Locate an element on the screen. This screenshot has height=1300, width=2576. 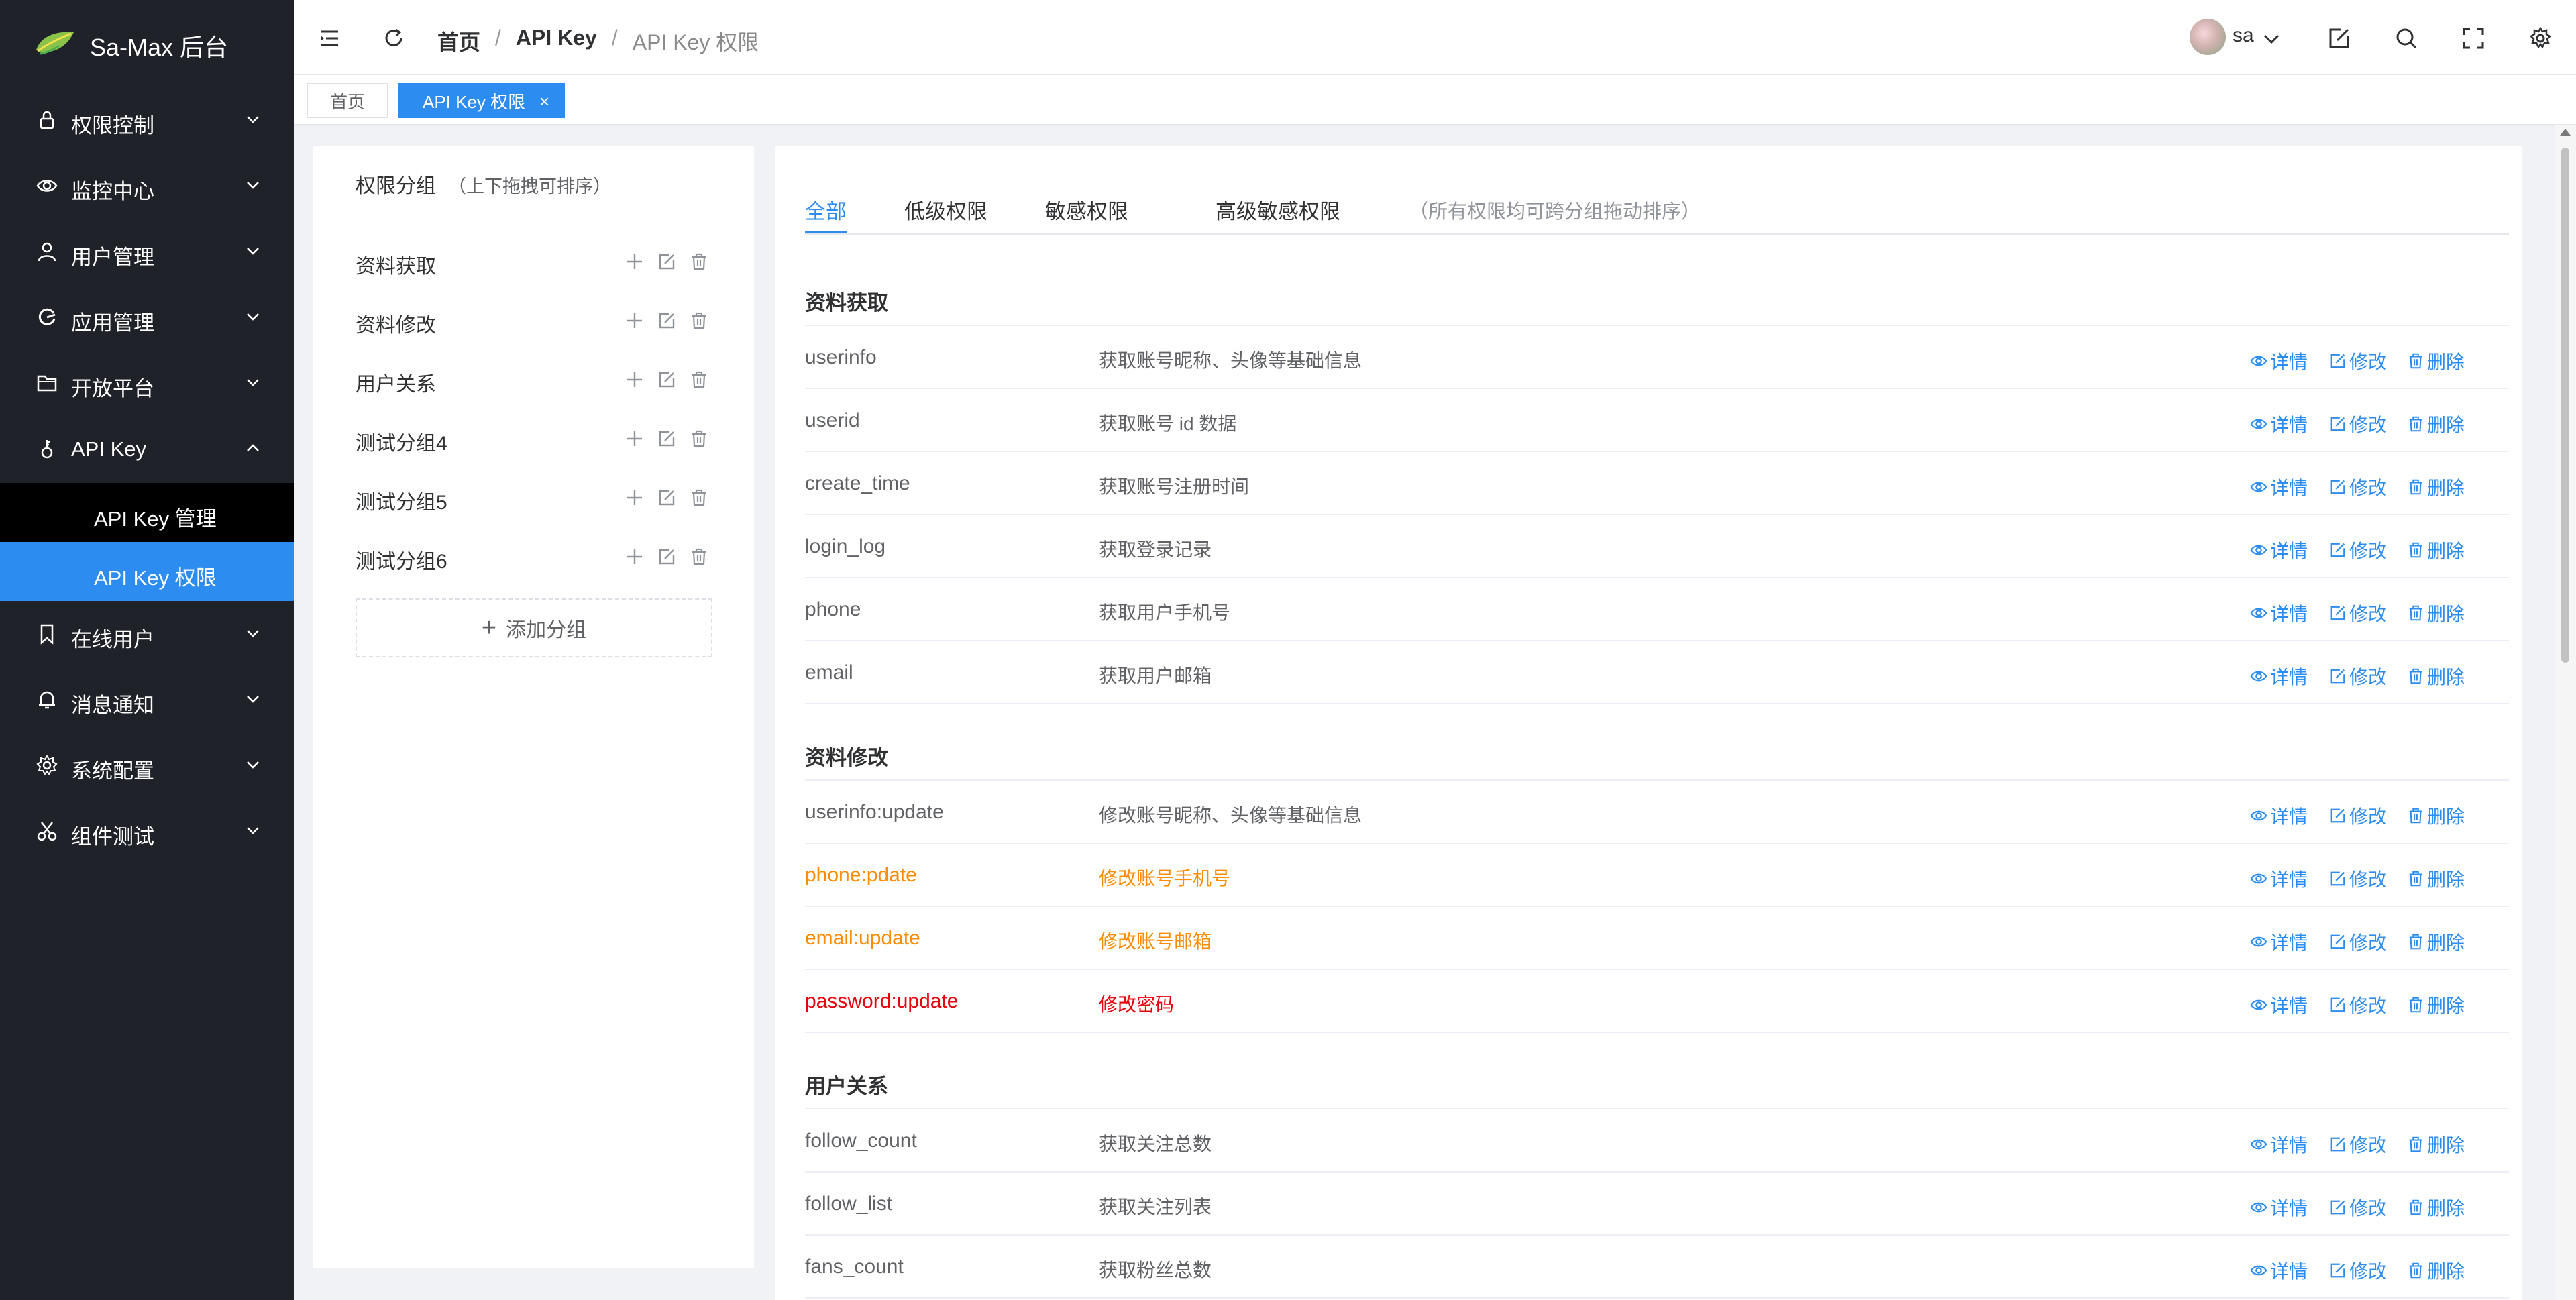
sidebar-item-api-key: API Key is located at coordinates (147, 449).